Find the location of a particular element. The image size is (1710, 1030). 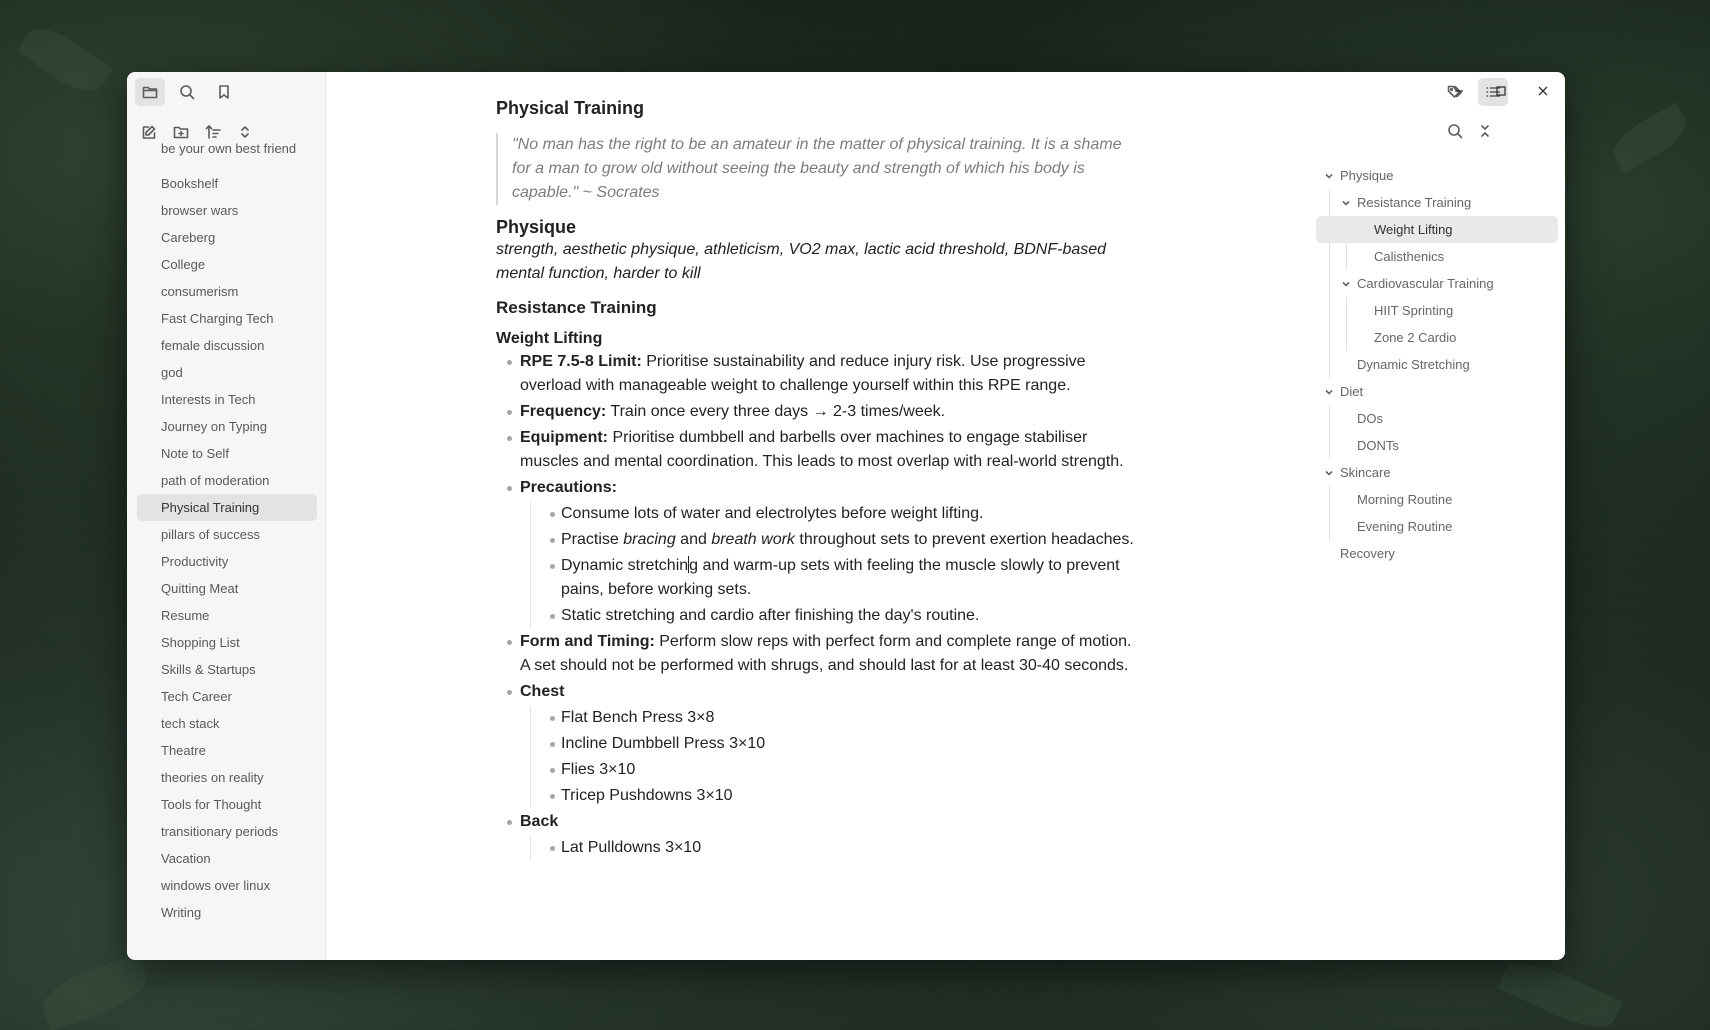

outline-item: Recovery is located at coordinates (1437, 553).